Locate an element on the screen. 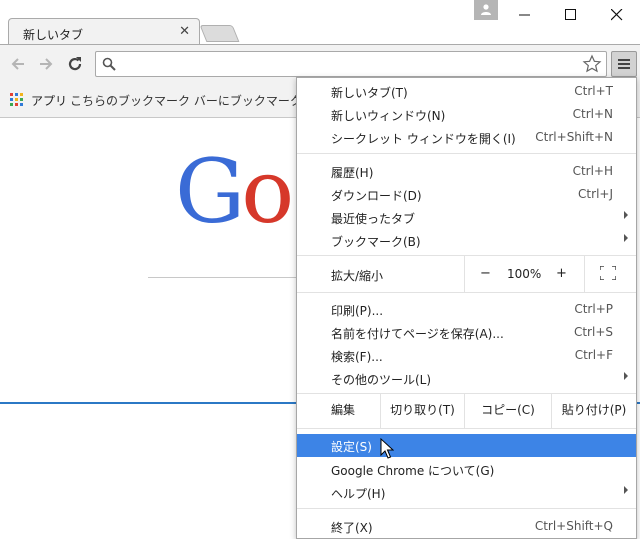 Image resolution: width=640 pixels, height=539 pixels. tab-title: 新しいタブ is located at coordinates (53, 35).